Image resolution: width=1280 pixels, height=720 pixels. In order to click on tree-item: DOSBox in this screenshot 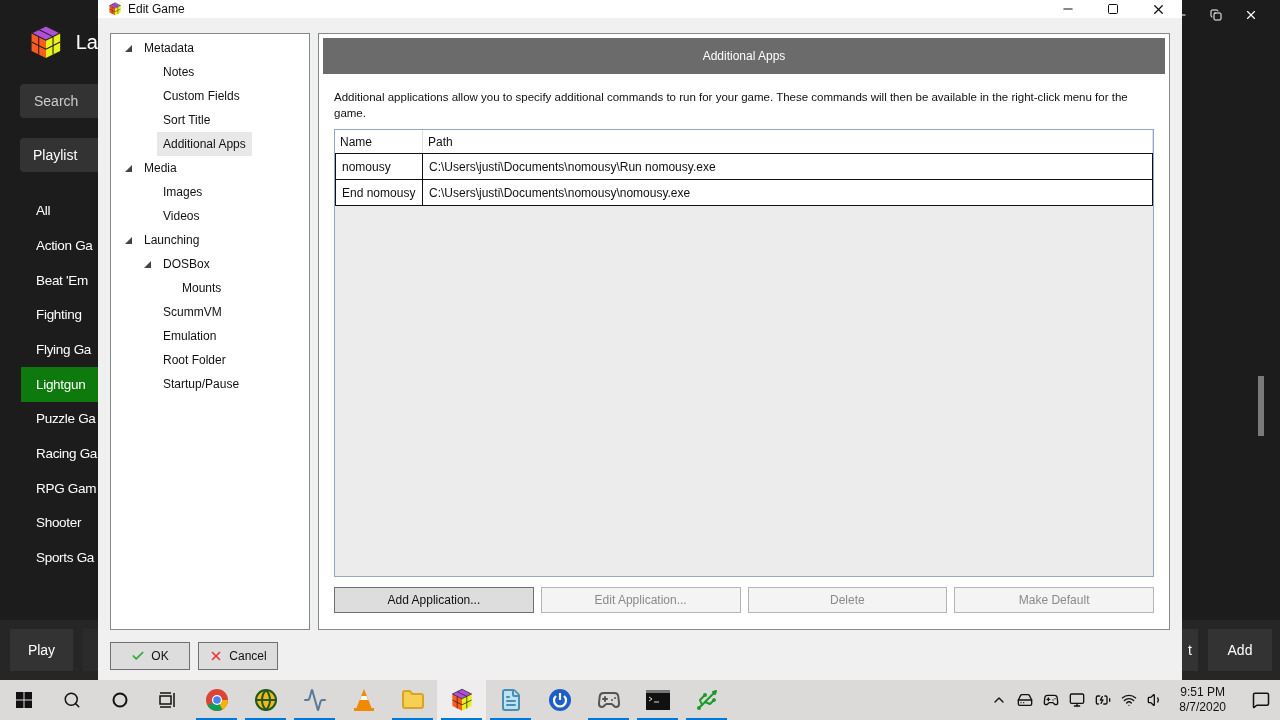, I will do `click(186, 264)`.